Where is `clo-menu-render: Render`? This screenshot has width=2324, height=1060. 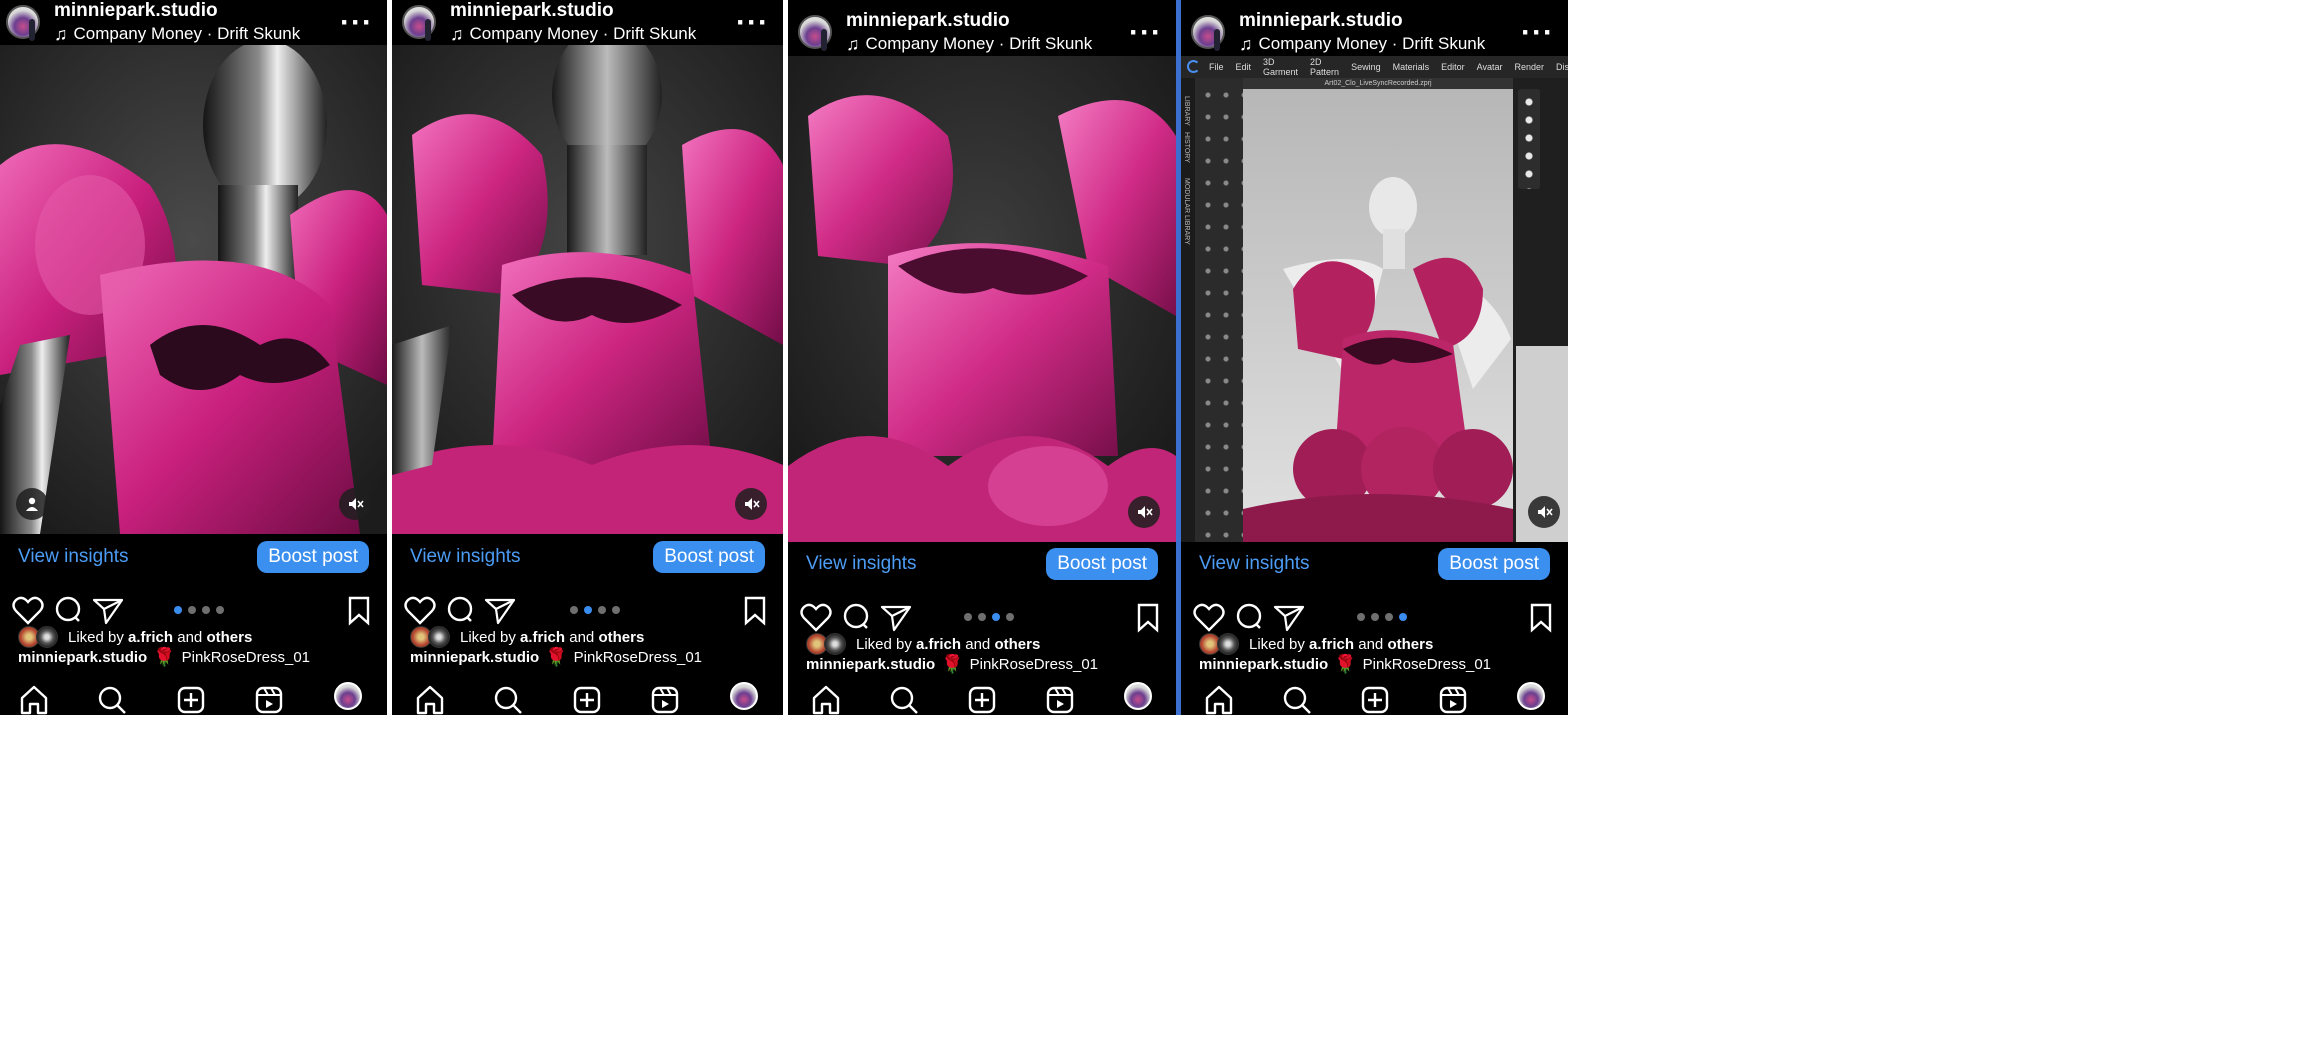
clo-menu-render: Render is located at coordinates (1529, 67).